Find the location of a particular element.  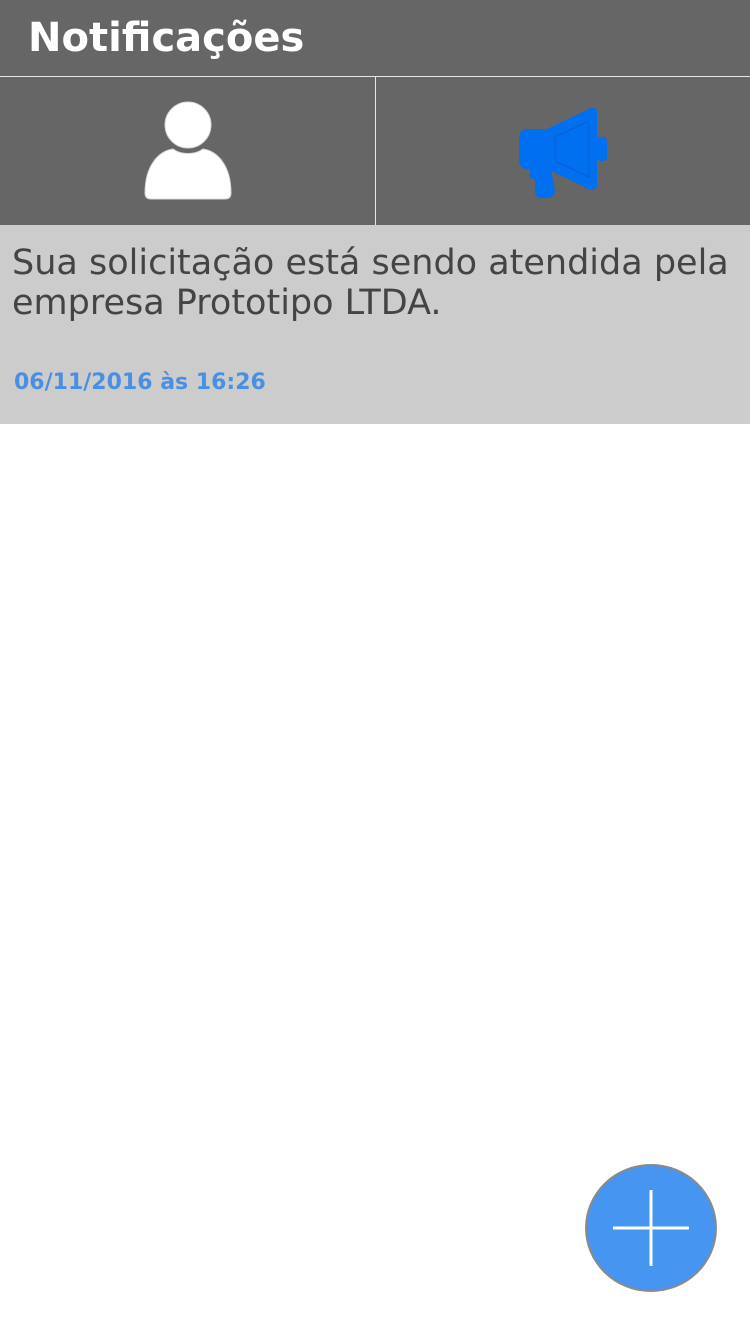

notification-timestamp: 06/11/2016 às 16:26 is located at coordinates (140, 382).